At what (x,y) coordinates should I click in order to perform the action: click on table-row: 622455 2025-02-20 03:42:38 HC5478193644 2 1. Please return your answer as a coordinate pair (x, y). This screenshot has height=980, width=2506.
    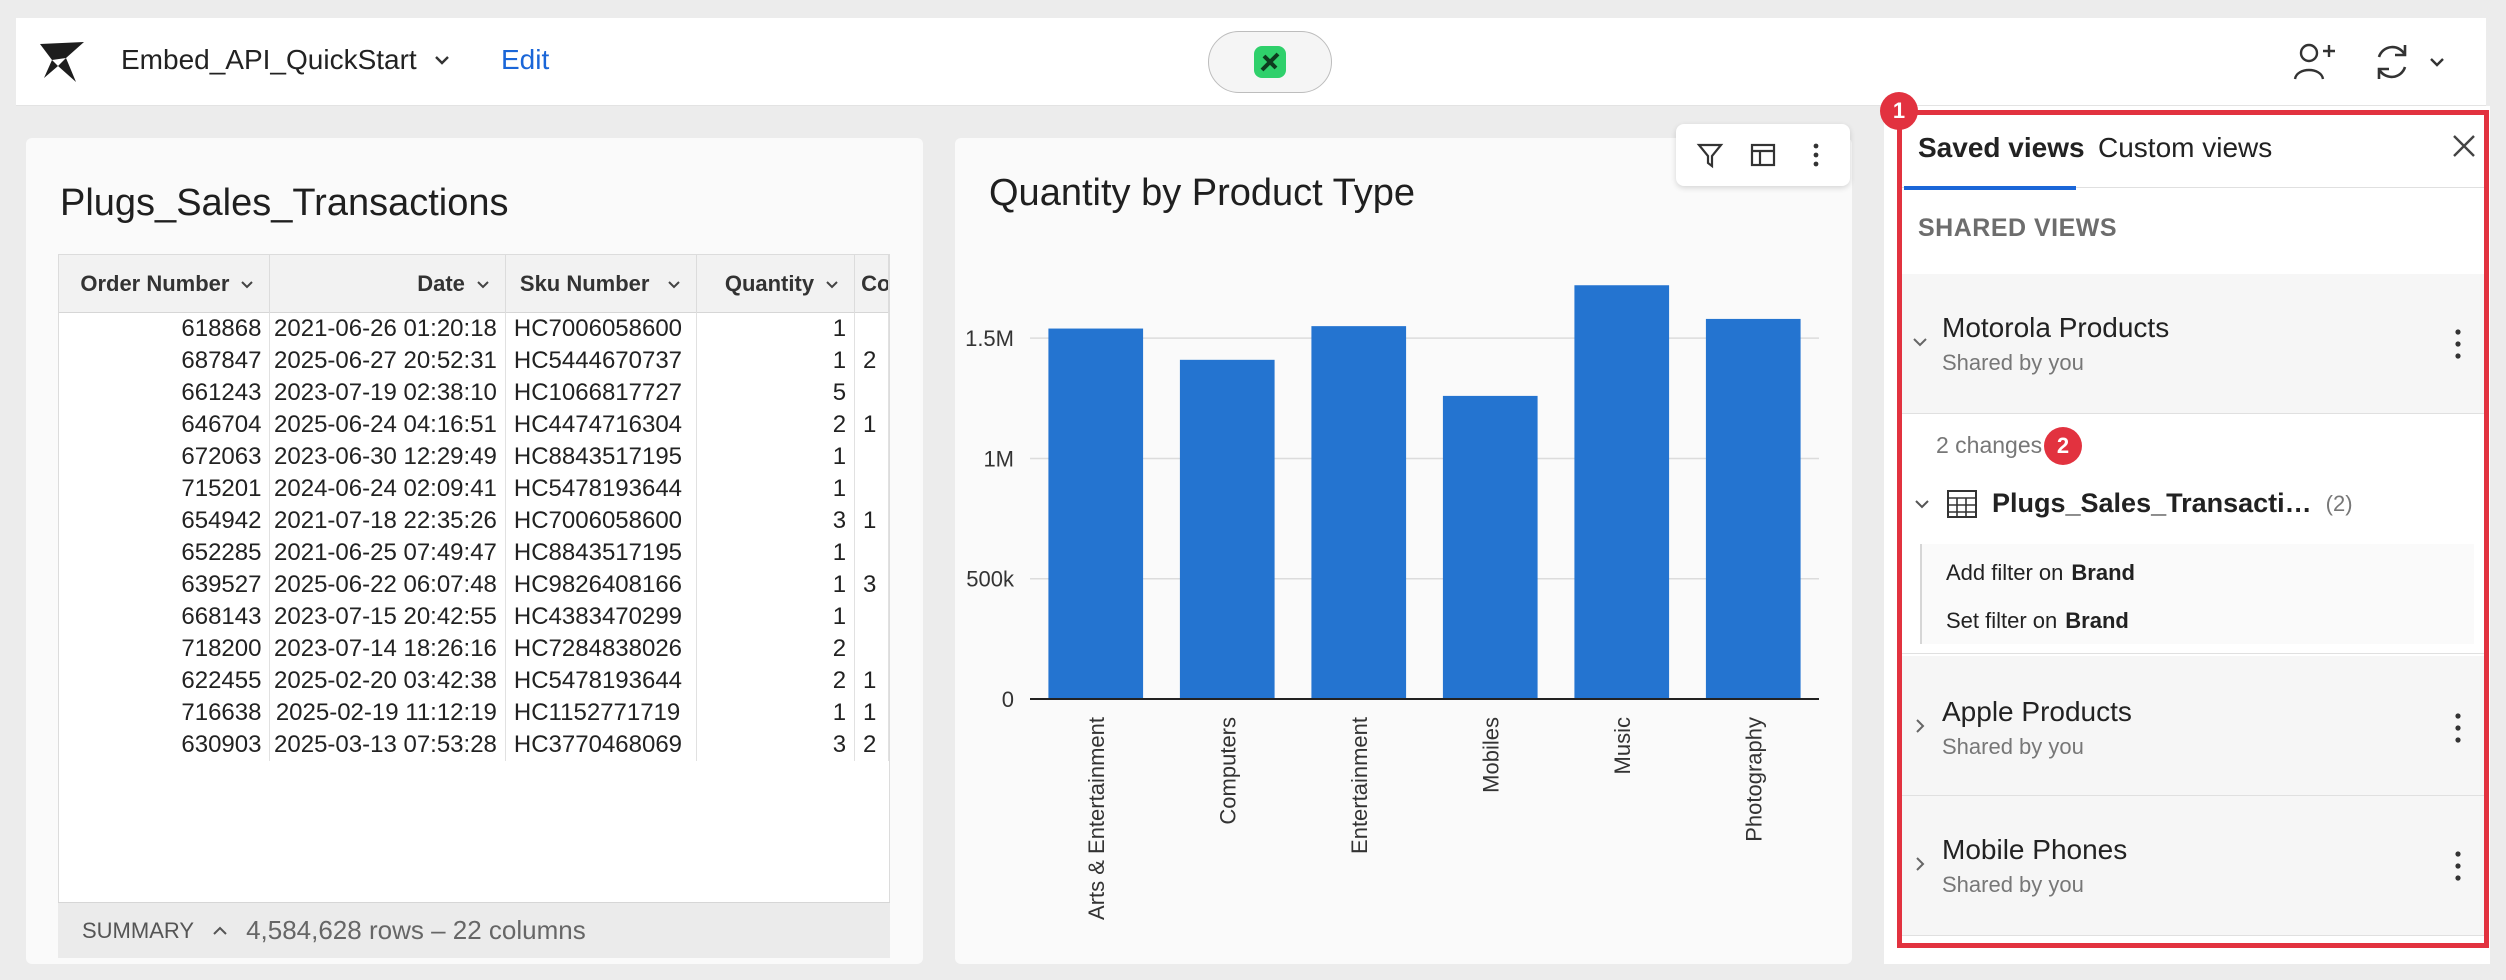
    Looking at the image, I should click on (474, 681).